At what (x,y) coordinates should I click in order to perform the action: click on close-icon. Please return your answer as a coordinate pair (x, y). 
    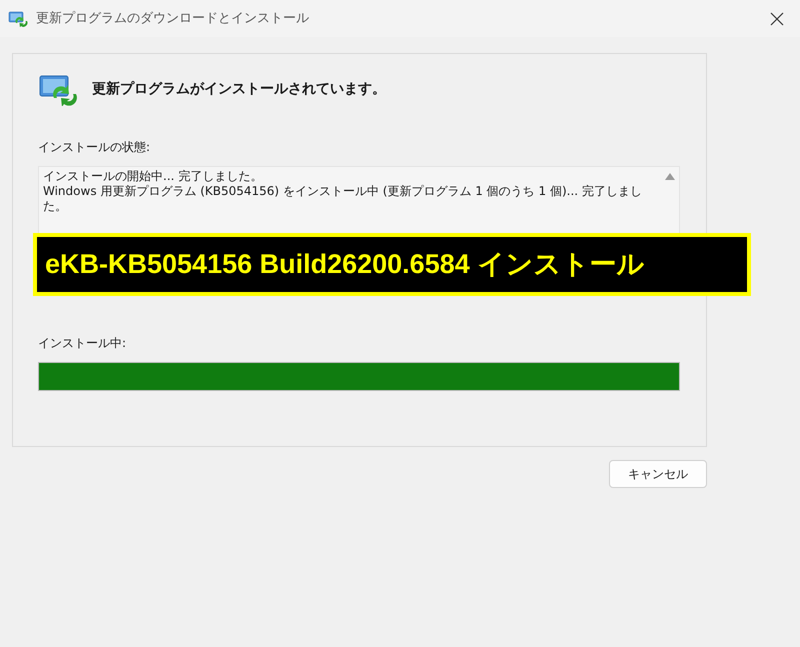
    Looking at the image, I should click on (777, 19).